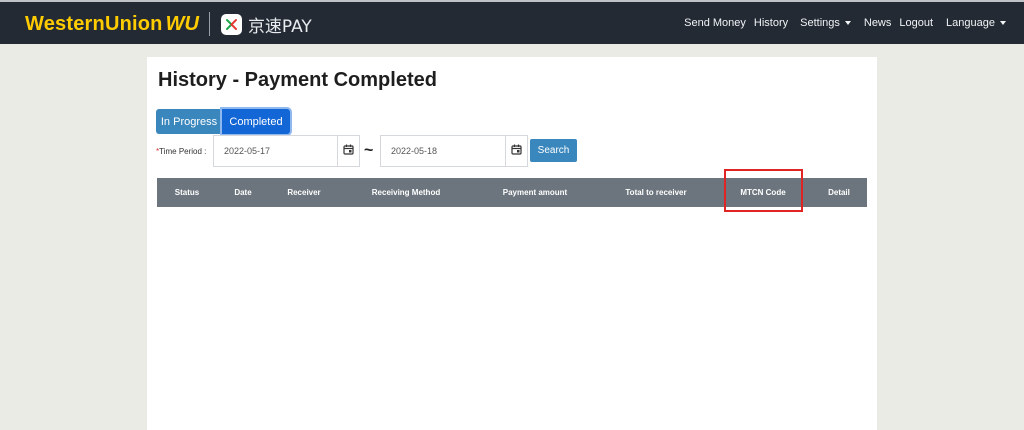  What do you see at coordinates (304, 192) in the screenshot?
I see `column-header-receiver: Receiver` at bounding box center [304, 192].